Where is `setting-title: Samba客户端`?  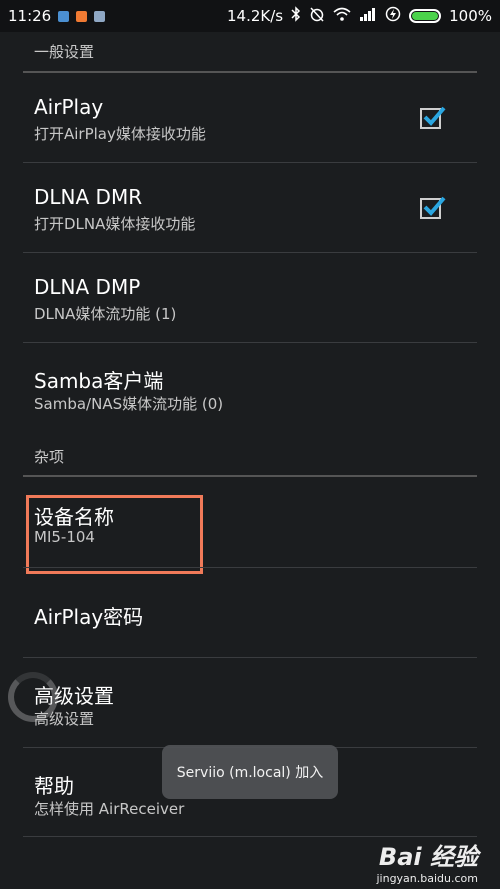 setting-title: Samba客户端 is located at coordinates (99, 381).